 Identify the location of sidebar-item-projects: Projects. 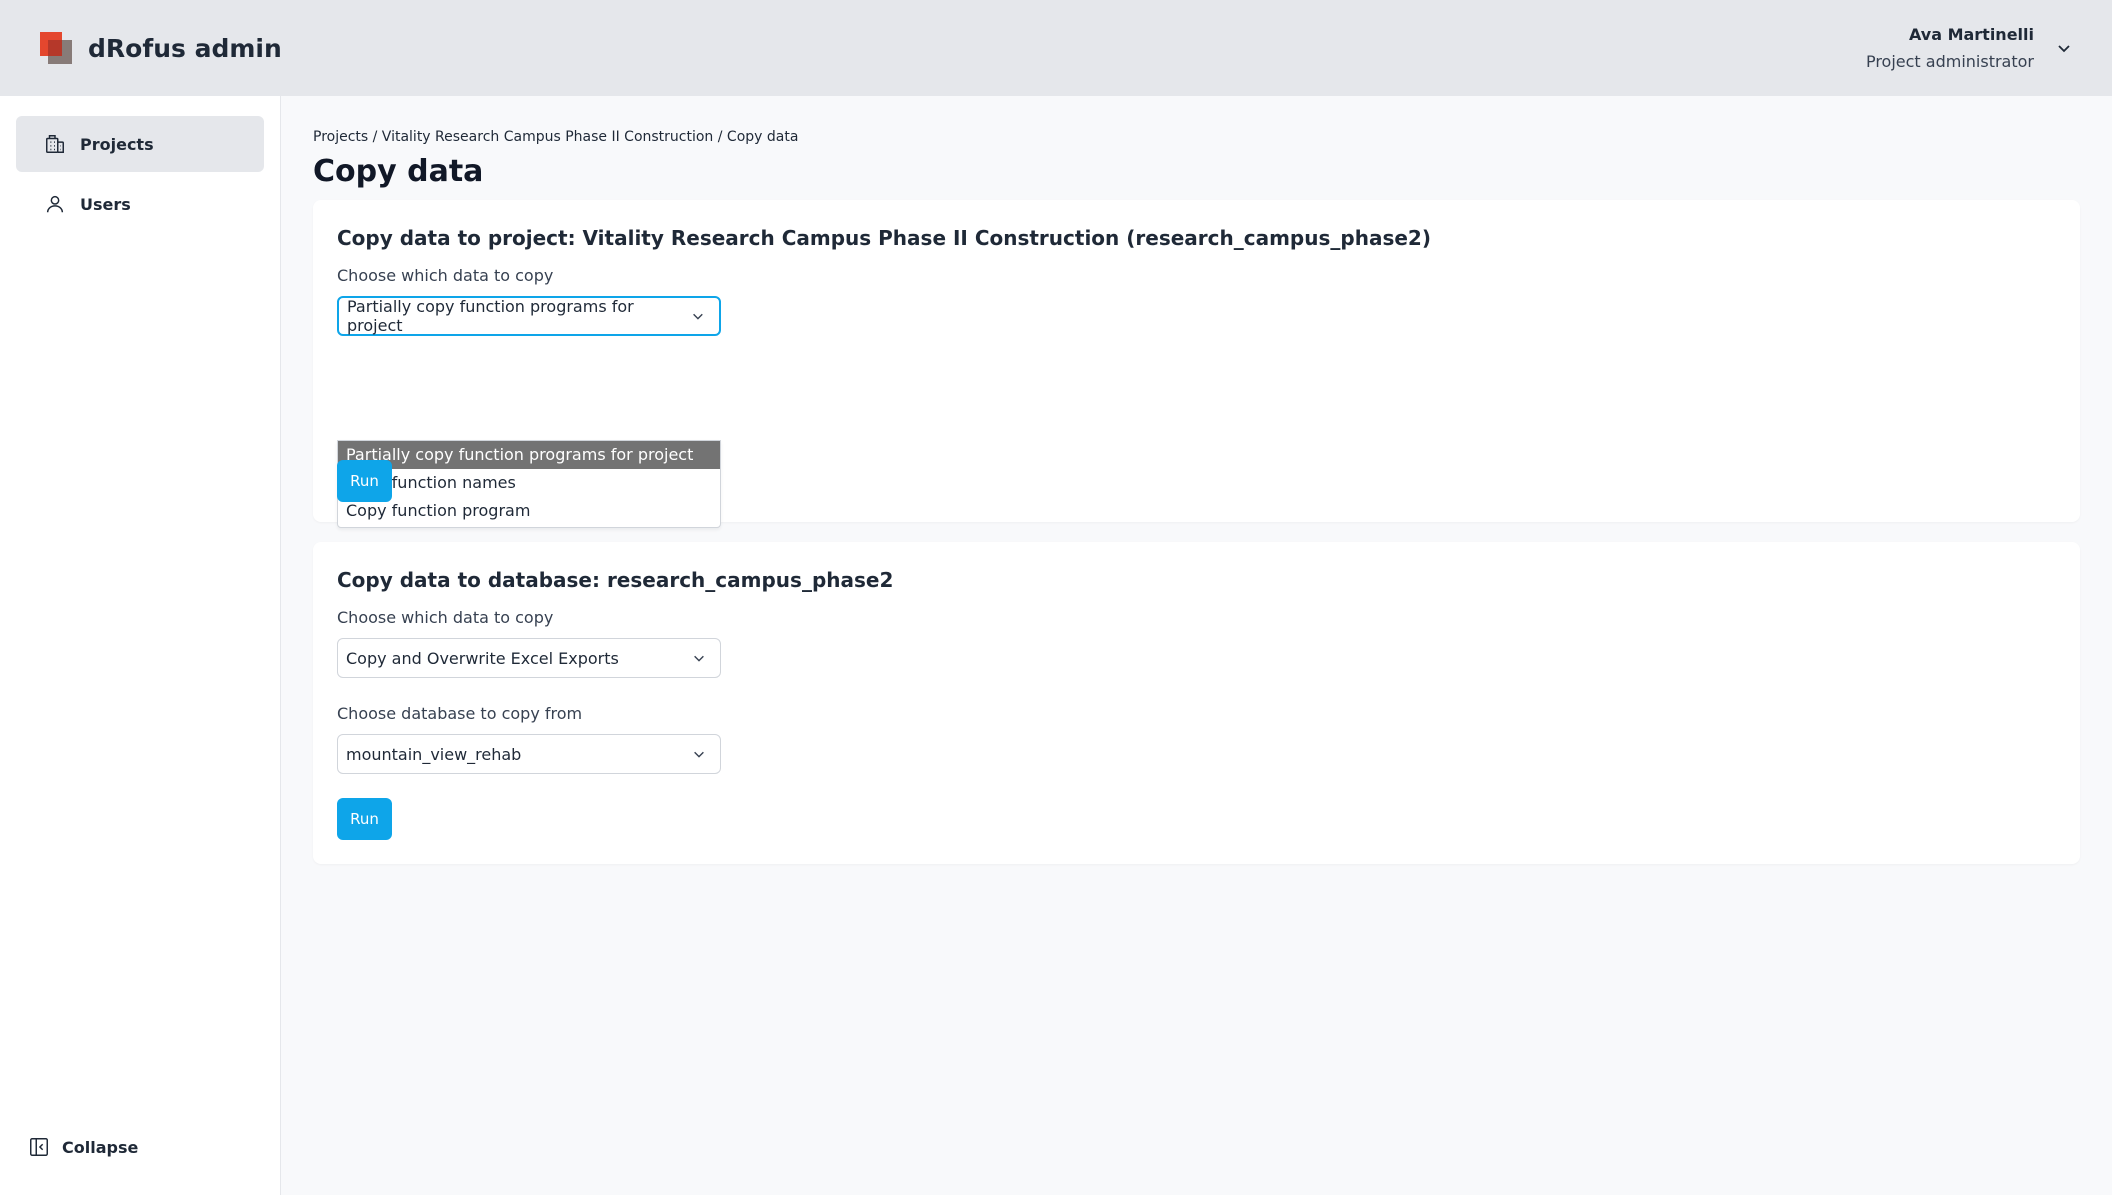
(140, 144).